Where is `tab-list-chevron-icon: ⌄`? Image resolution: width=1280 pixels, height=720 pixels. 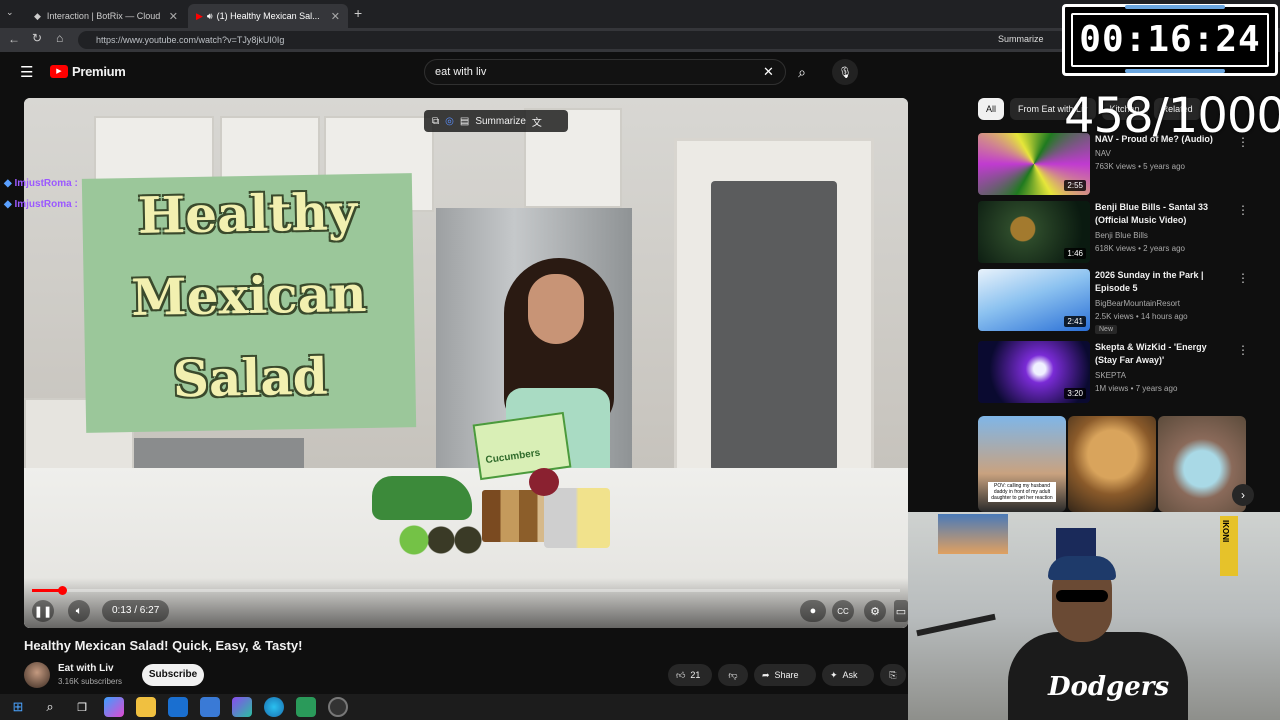 tab-list-chevron-icon: ⌄ is located at coordinates (10, 12).